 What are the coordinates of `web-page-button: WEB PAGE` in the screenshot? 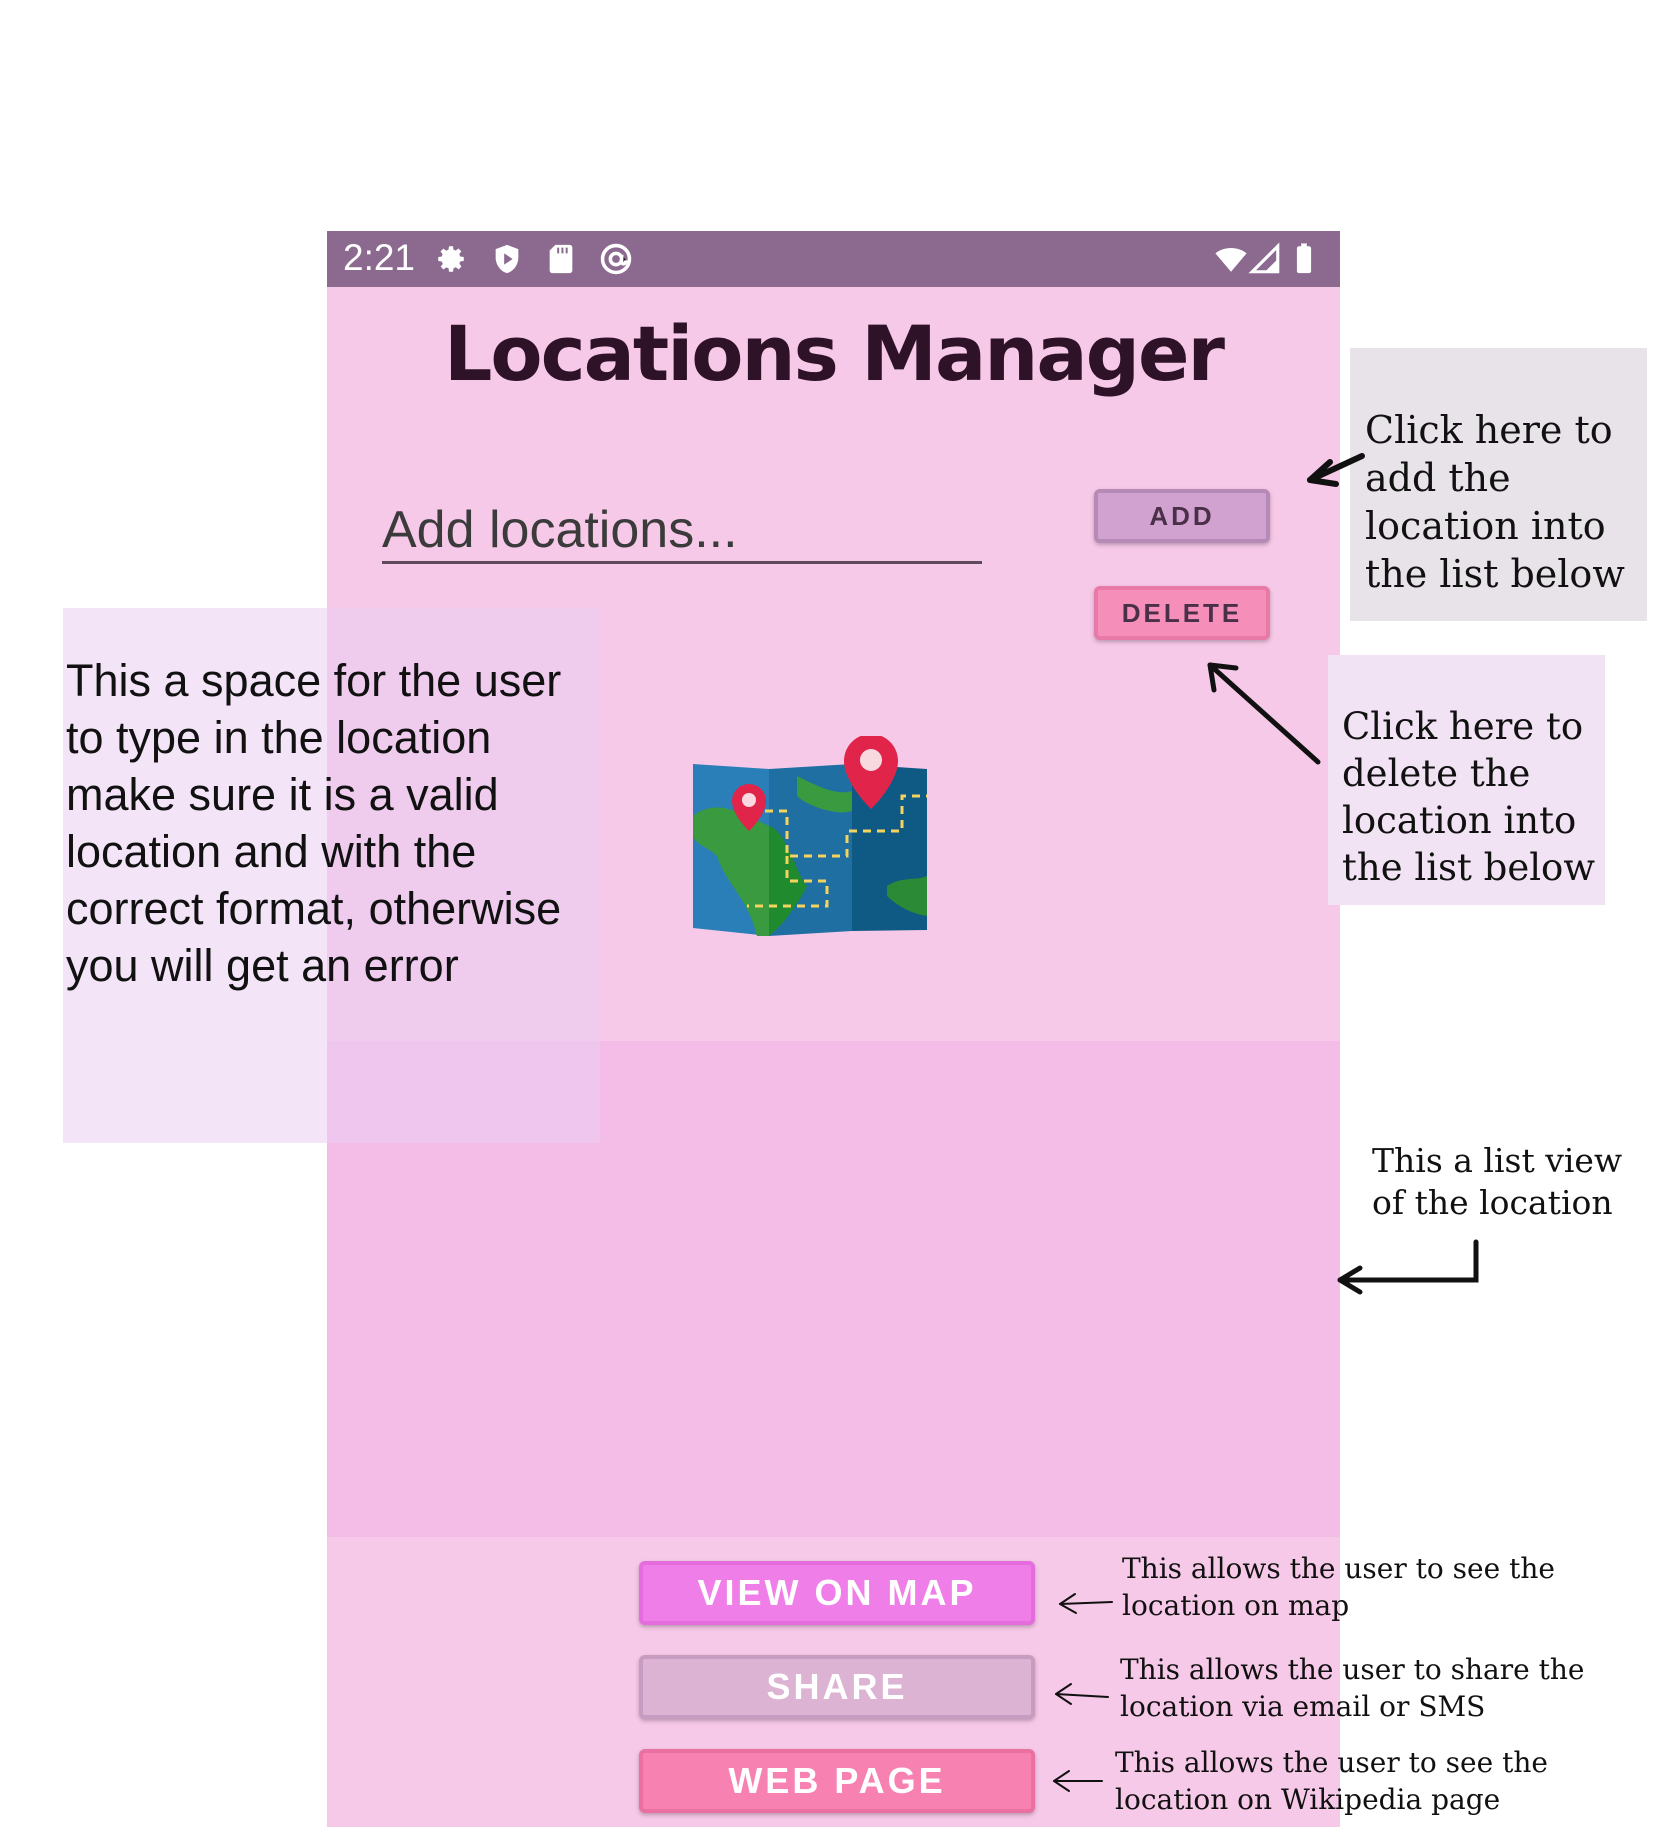 It's located at (837, 1781).